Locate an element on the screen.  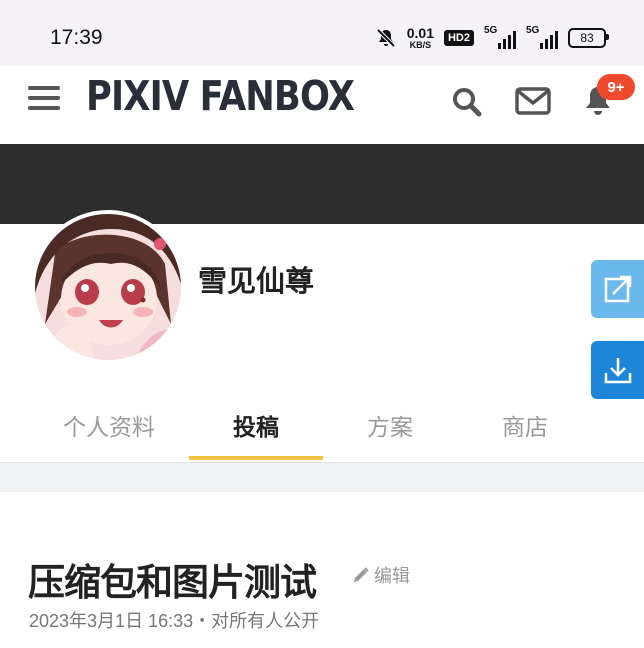
net-speed-value: 0.01 is located at coordinates (420, 32).